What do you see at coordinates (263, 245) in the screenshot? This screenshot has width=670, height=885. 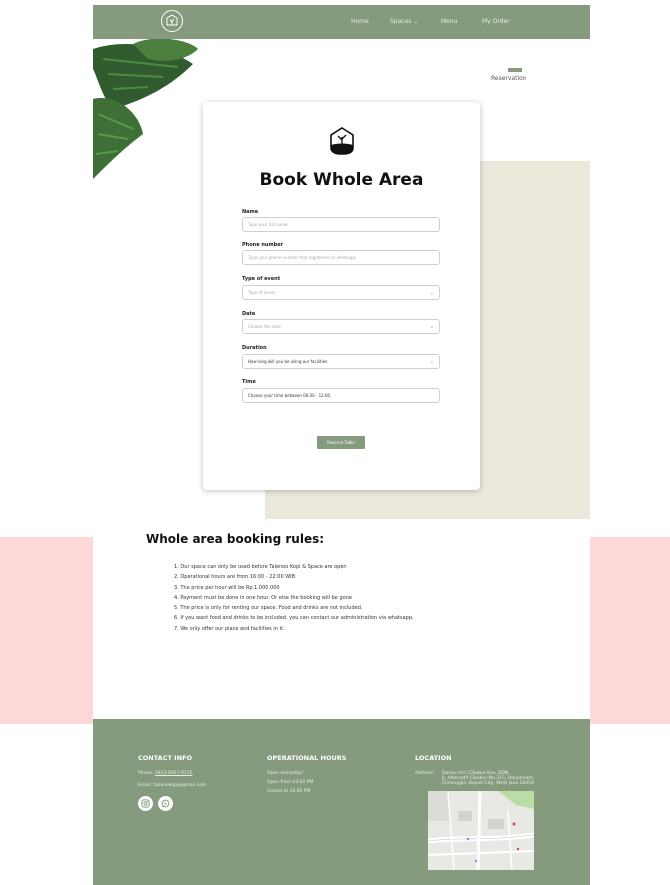 I see `phone-label: Phone number` at bounding box center [263, 245].